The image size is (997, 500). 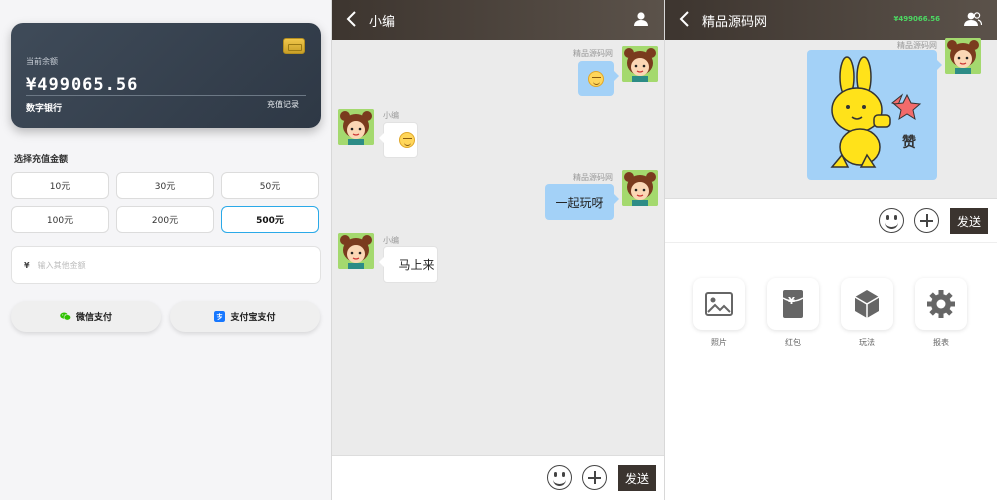 I want to click on other-amount-placeholder: 输入其他金额, so click(x=61, y=265).